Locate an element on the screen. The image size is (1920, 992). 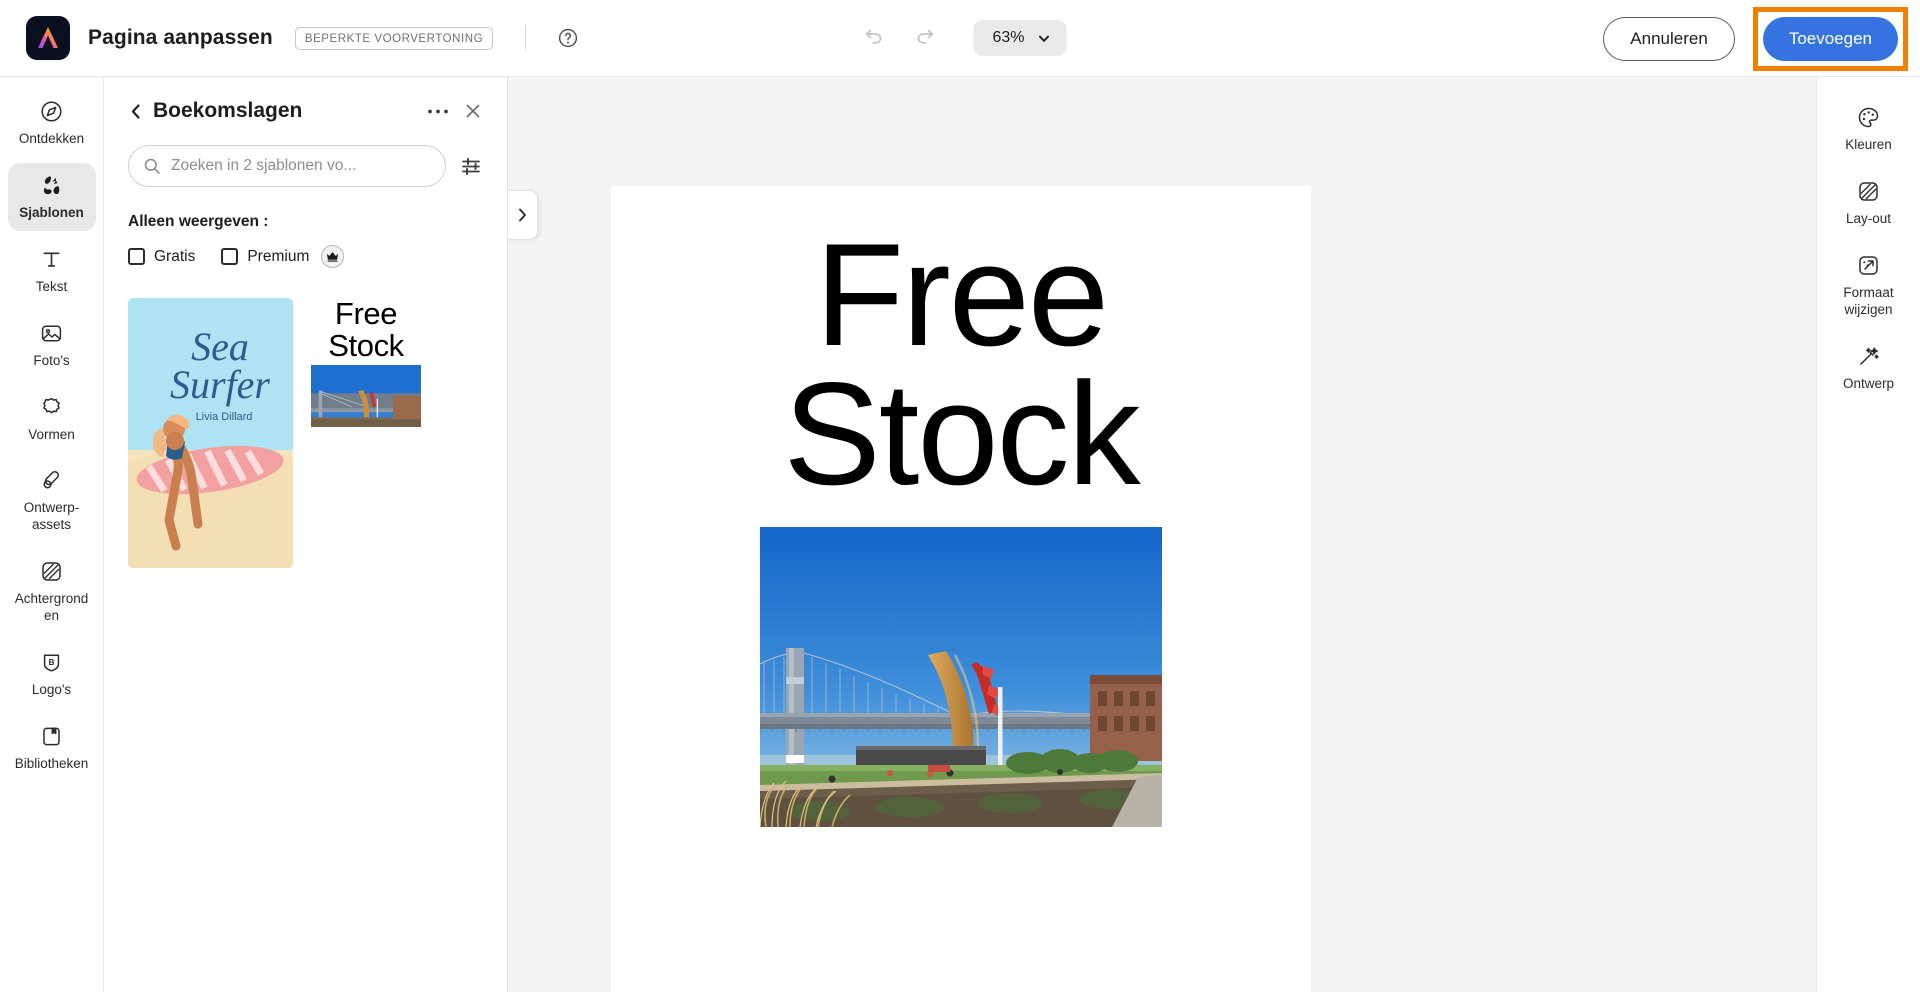
sidebar-item-label: Ontwerp-assets is located at coordinates (51, 516).